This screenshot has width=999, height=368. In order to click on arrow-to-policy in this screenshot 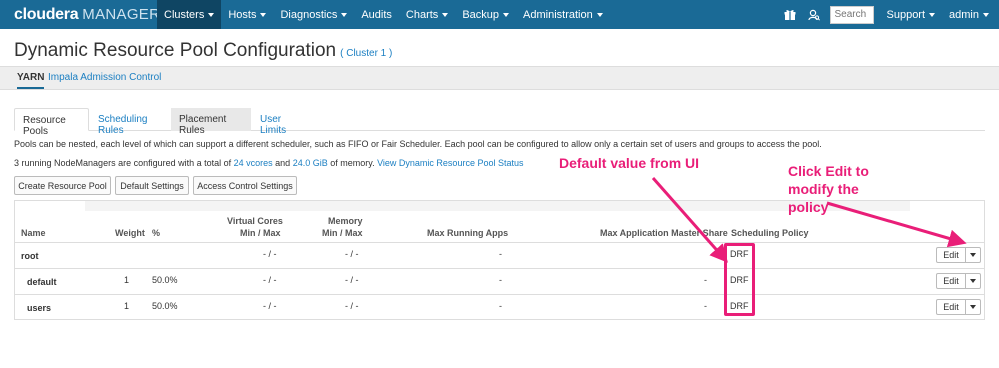, I will do `click(689, 220)`.